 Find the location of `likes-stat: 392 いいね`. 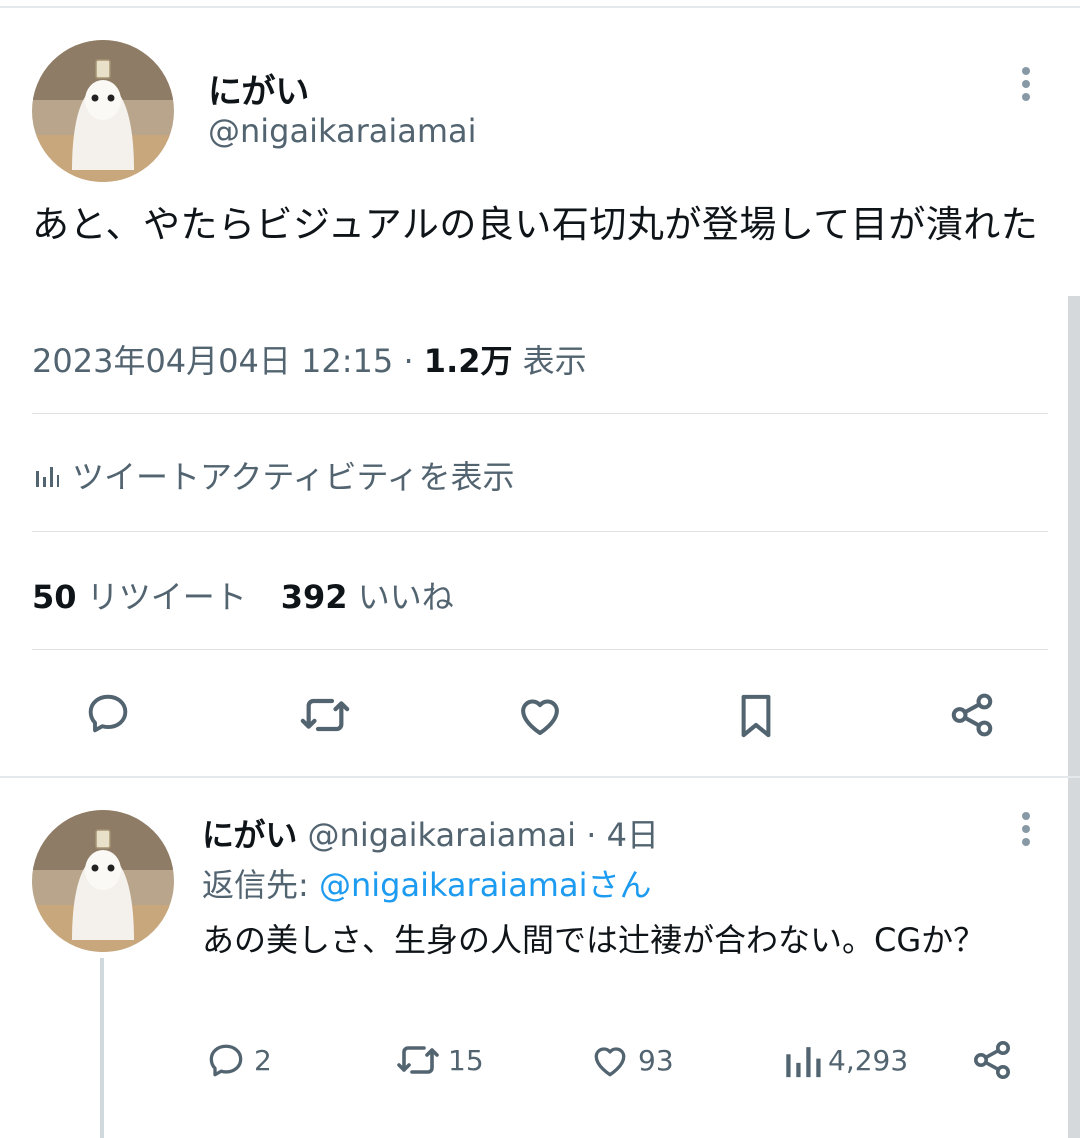

likes-stat: 392 いいね is located at coordinates (367, 597).